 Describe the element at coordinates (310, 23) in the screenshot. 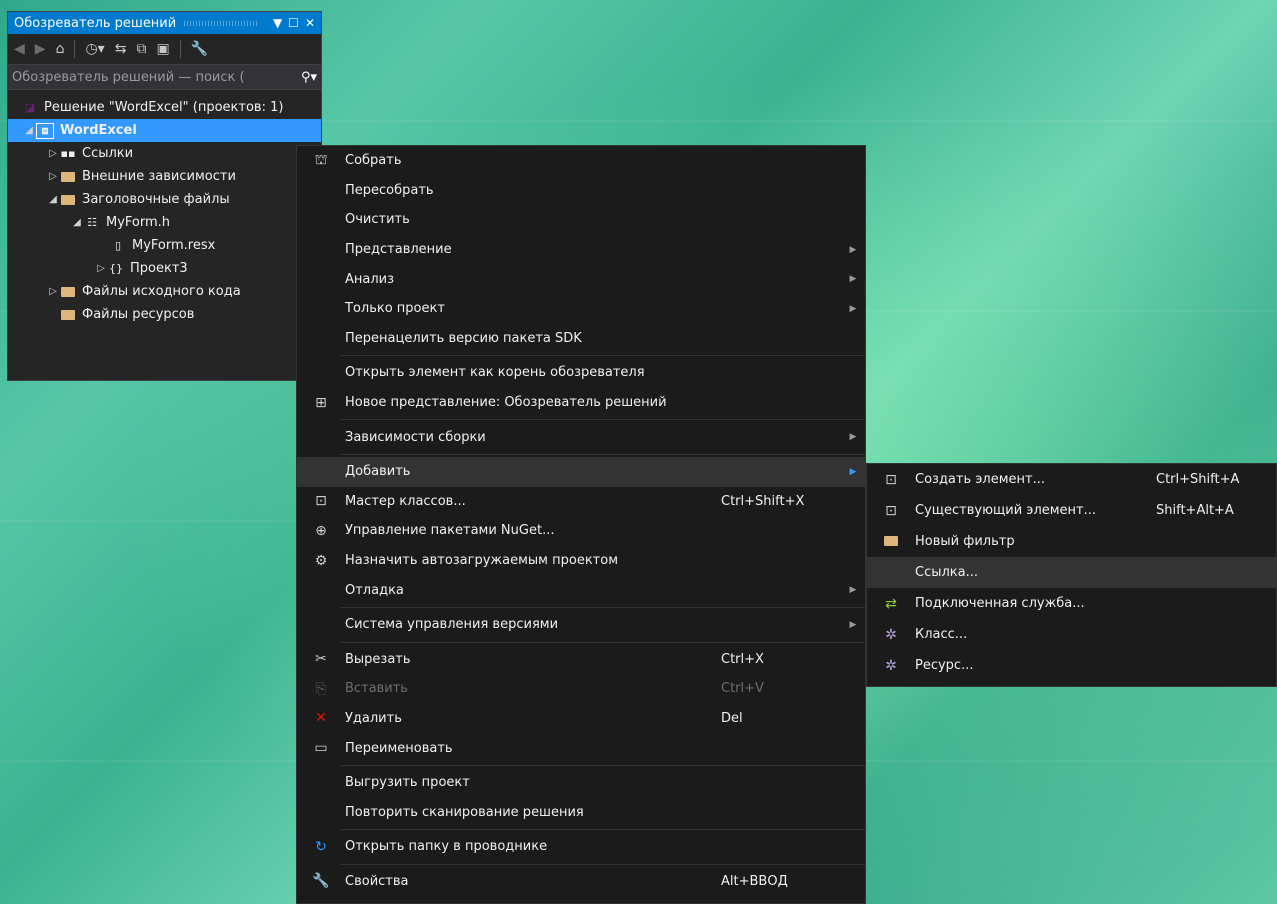

I see `close-icon: ✕` at that location.